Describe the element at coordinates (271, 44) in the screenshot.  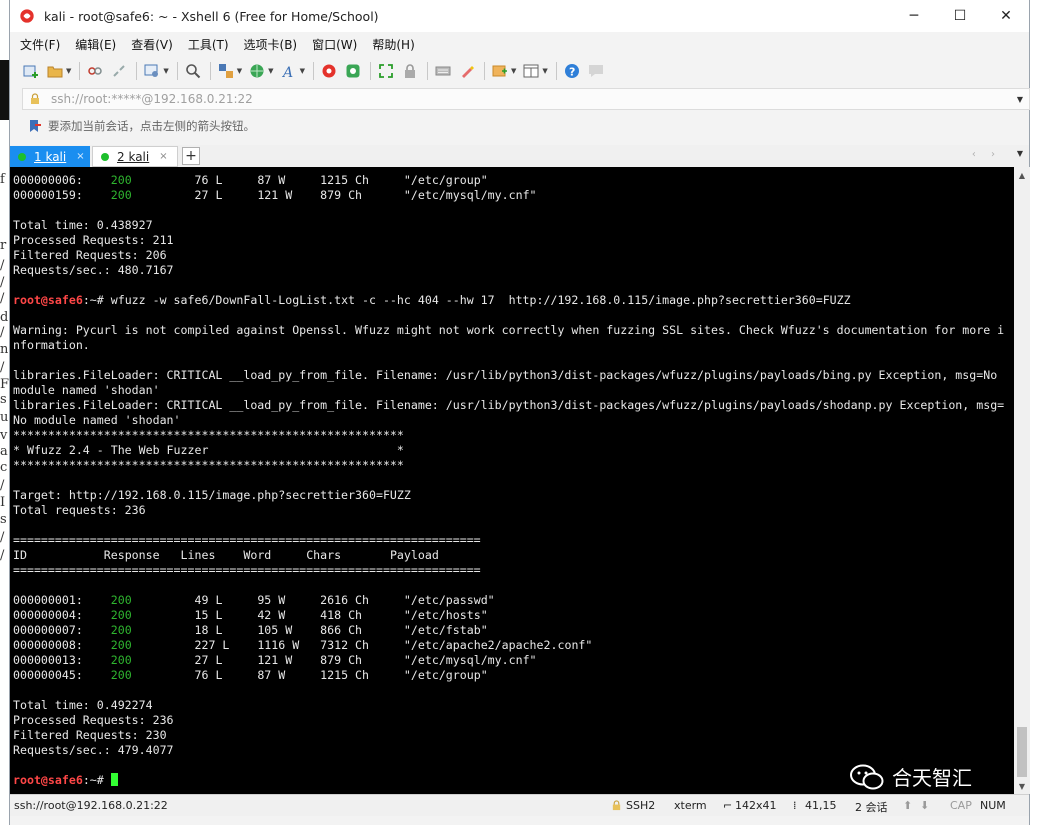
I see `menu-tabs: 选项卡(B)` at that location.